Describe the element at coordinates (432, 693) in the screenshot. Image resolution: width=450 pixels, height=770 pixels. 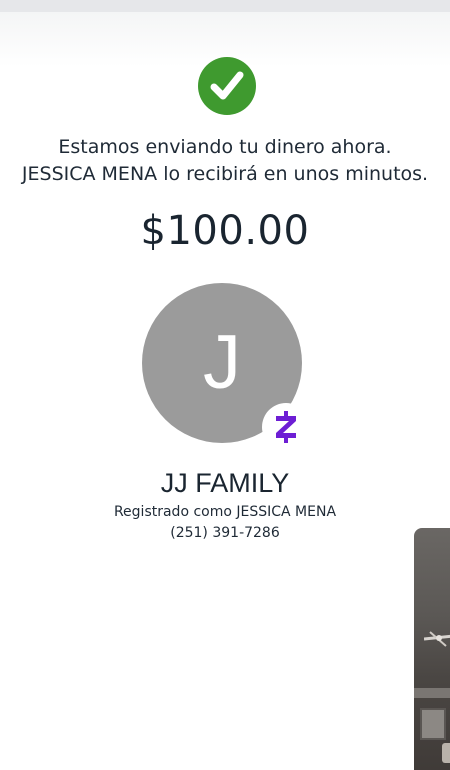
I see `background-shelf` at that location.